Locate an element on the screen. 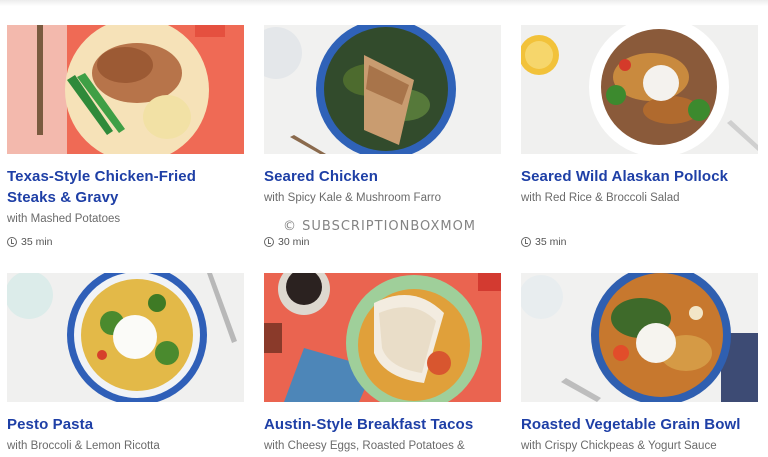 The height and width of the screenshot is (457, 768). recipe-subtitle: with Red Rice & Broccoli Salad is located at coordinates (600, 198).